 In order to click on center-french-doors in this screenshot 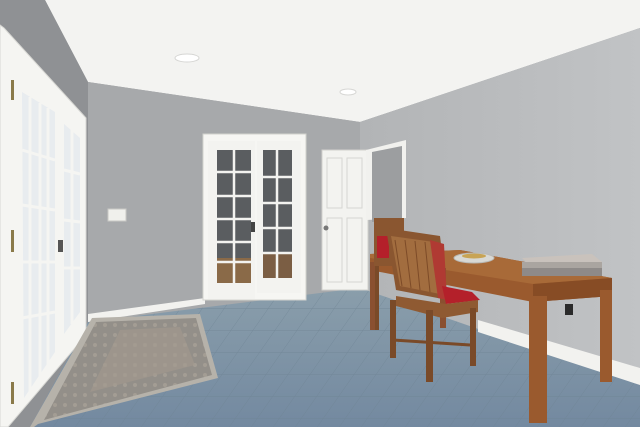, I will do `click(254, 217)`.